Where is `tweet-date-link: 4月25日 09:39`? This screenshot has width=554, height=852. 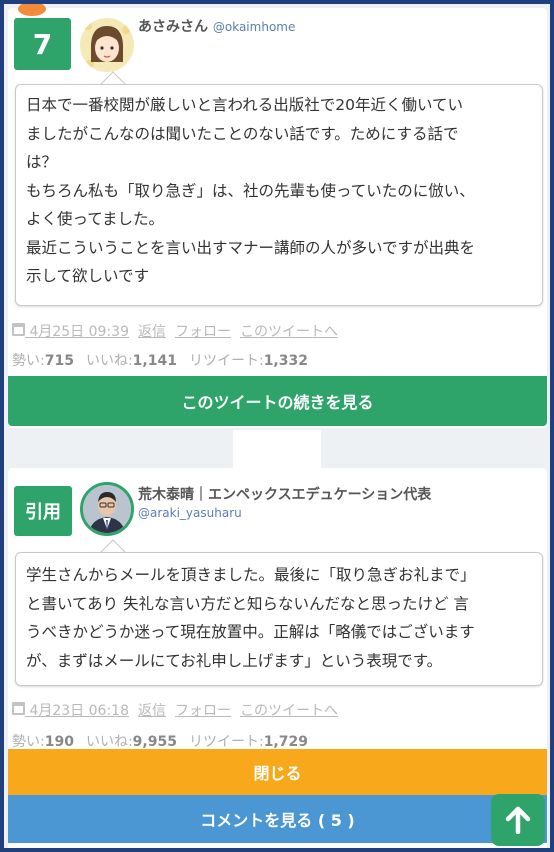
tweet-date-link: 4月25日 09:39 is located at coordinates (70, 331).